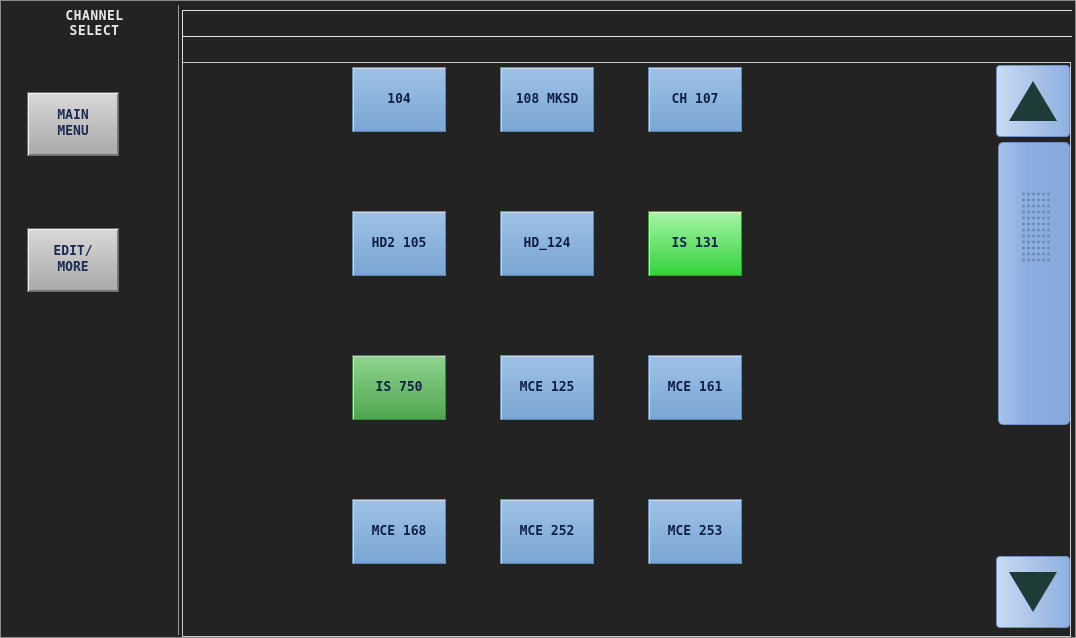  What do you see at coordinates (73, 124) in the screenshot?
I see `main-menu-button: MAIN MENU` at bounding box center [73, 124].